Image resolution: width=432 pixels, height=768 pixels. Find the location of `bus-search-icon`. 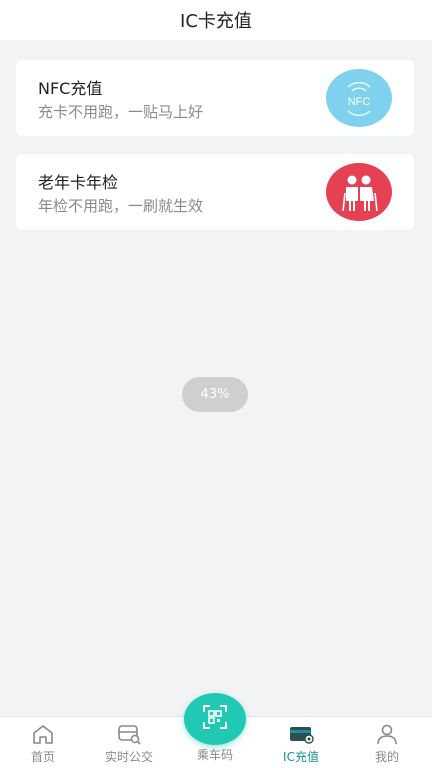

bus-search-icon is located at coordinates (129, 734).